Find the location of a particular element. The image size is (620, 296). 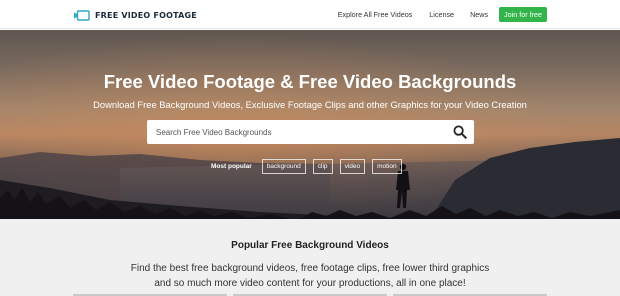

search-bar is located at coordinates (310, 132).